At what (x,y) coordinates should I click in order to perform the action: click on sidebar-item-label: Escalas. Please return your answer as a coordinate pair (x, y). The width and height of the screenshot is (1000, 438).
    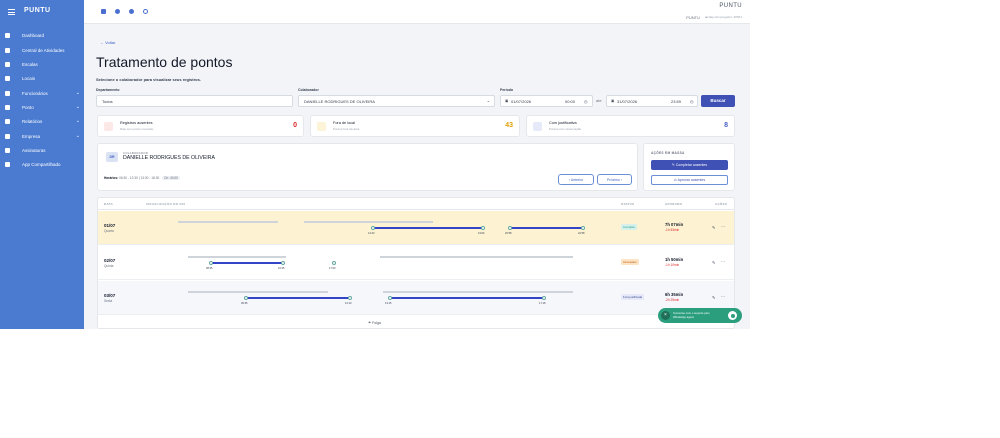
    Looking at the image, I should click on (30, 64).